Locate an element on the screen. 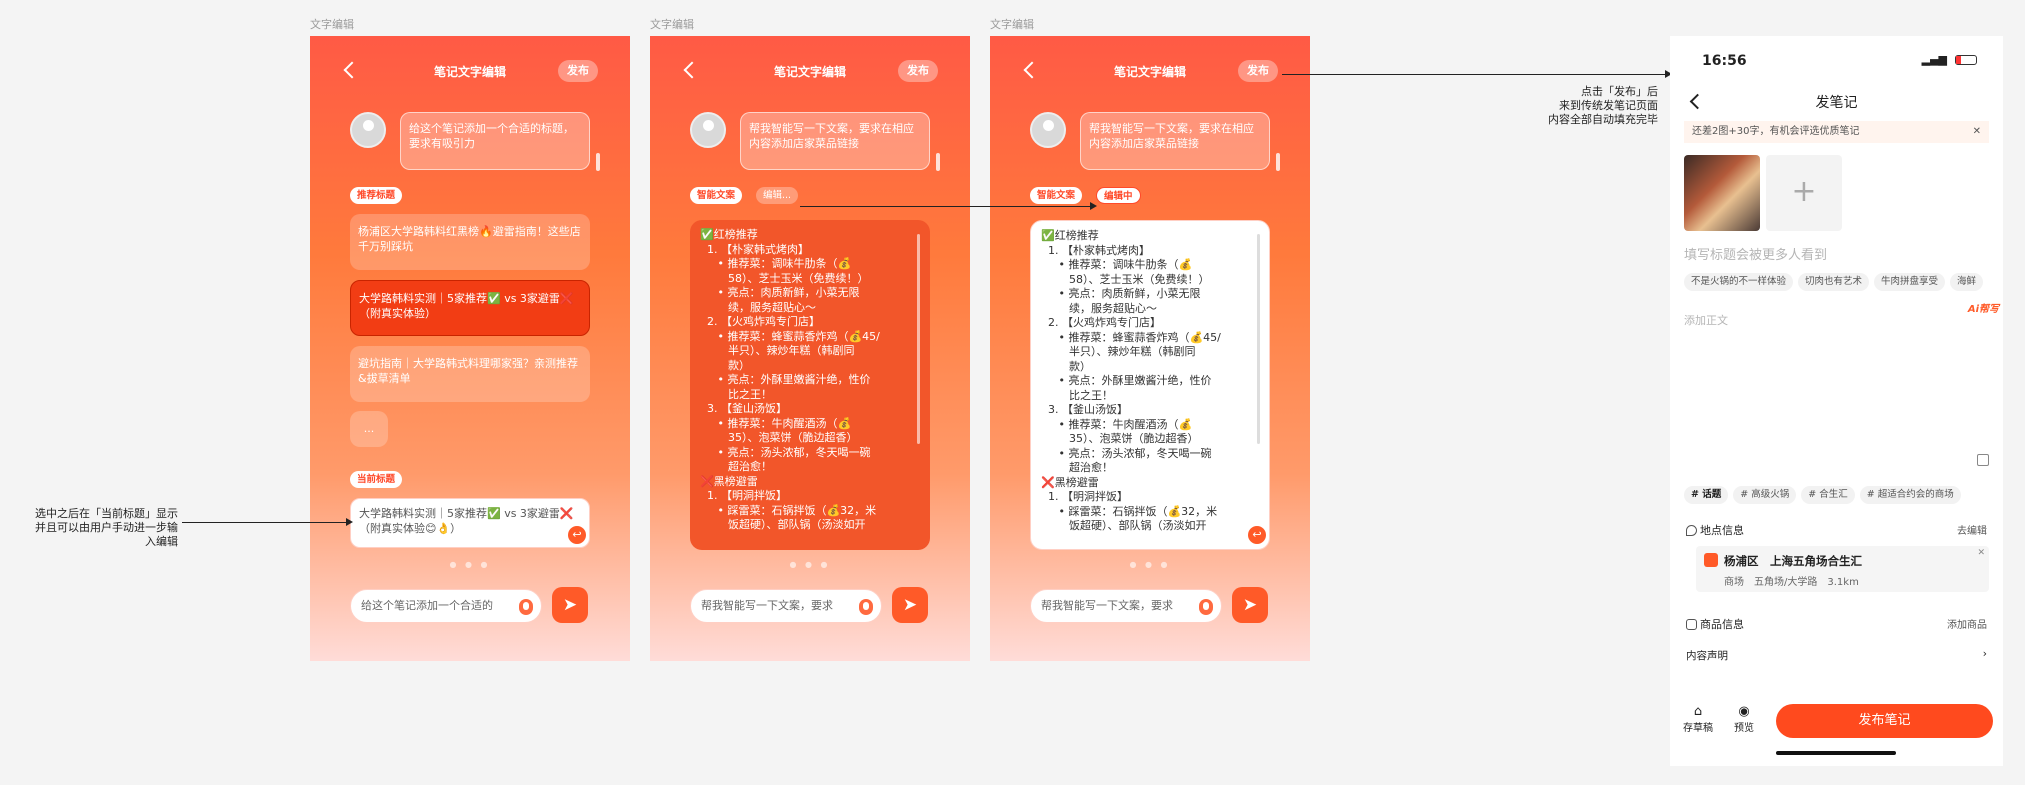 The image size is (2025, 785). copy-line: 款） is located at coordinates (725, 365).